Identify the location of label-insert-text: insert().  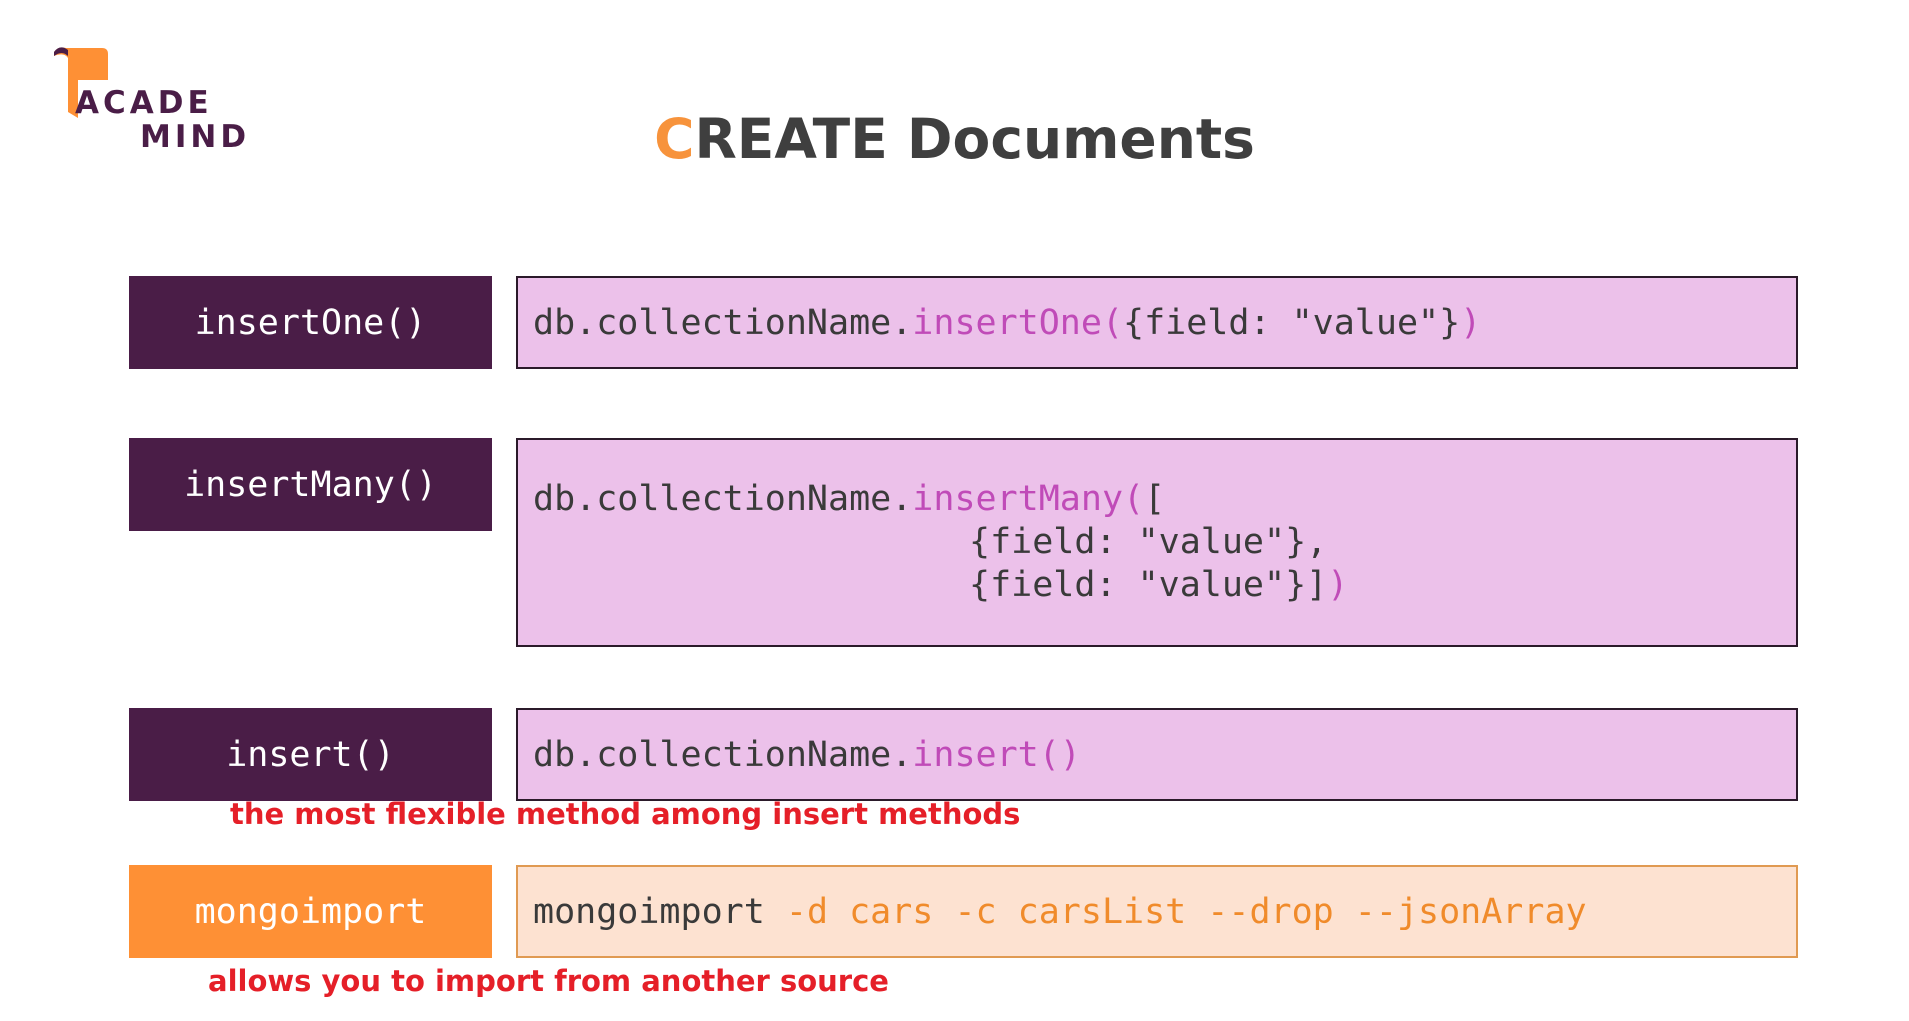
(310, 754).